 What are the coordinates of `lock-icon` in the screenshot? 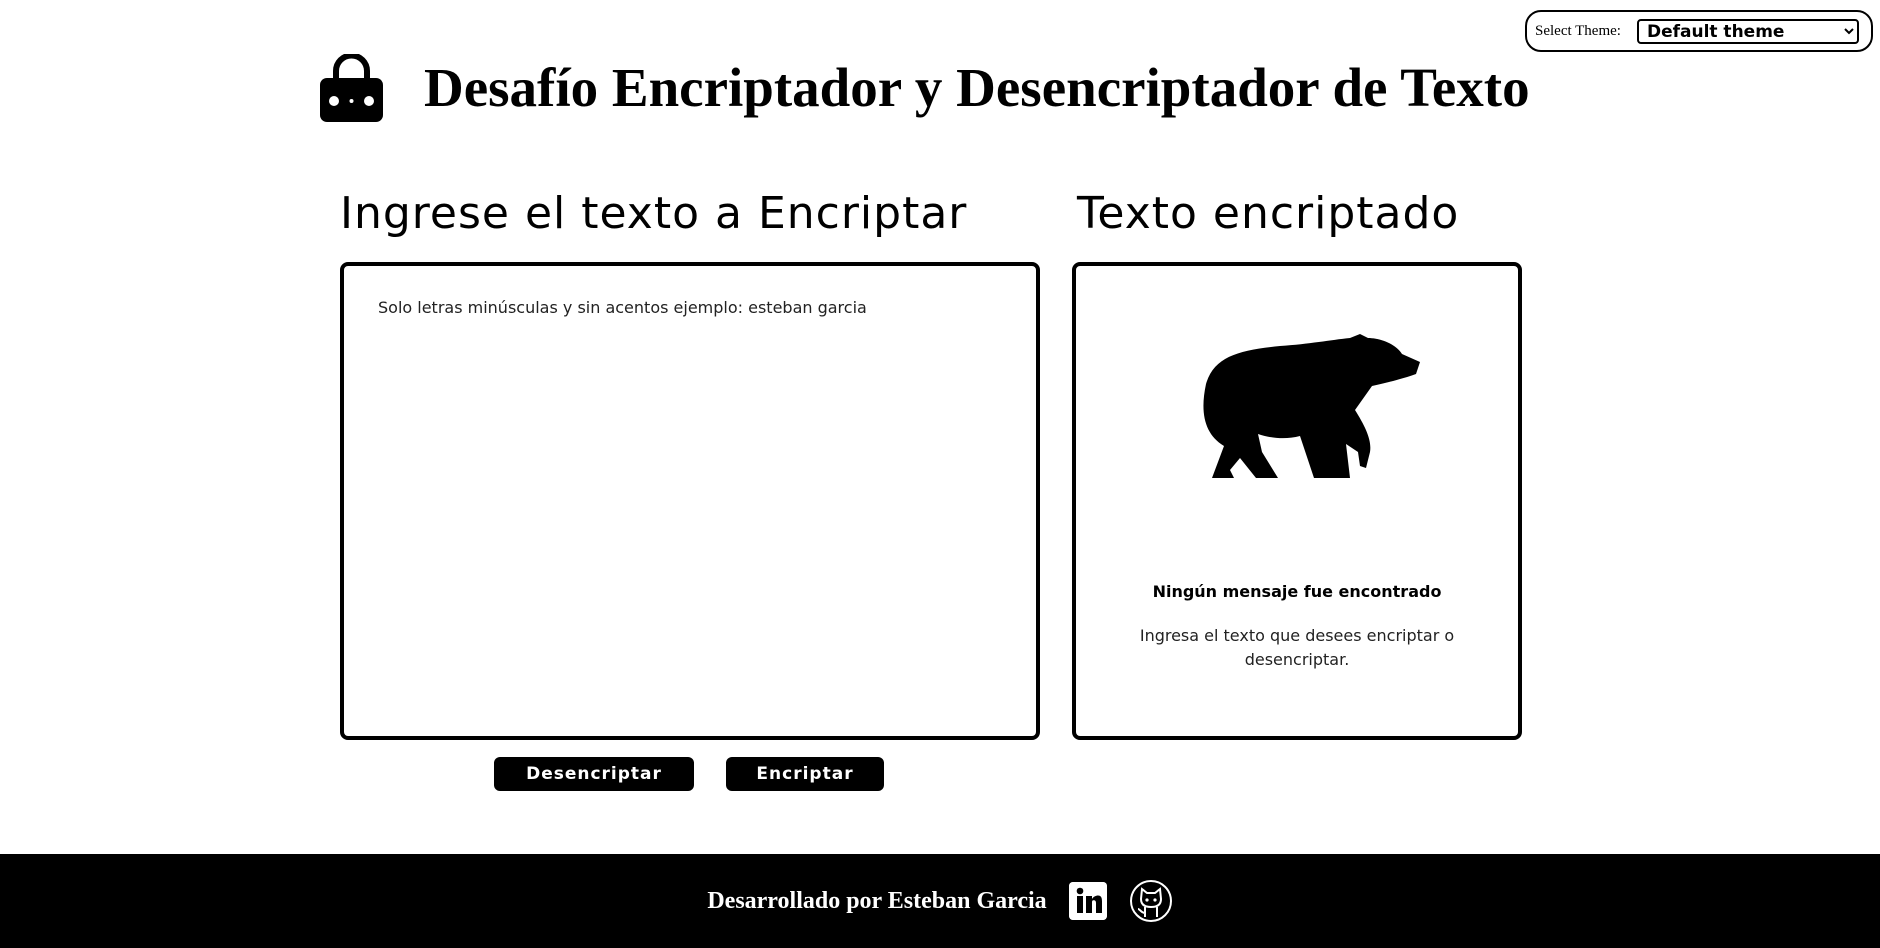 It's located at (351, 88).